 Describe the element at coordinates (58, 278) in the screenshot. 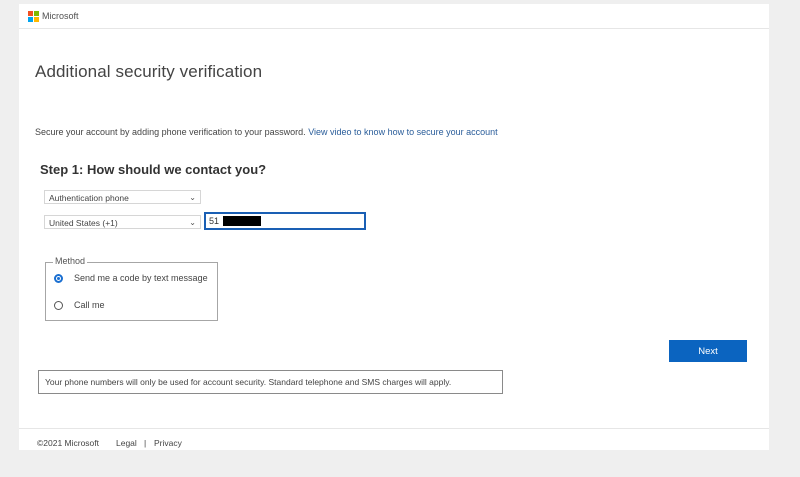

I see `radio-text-message` at that location.